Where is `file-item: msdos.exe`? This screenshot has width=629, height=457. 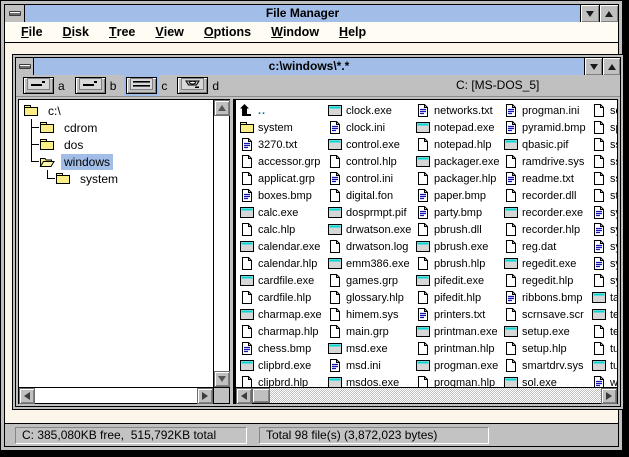
file-item: msdos.exe is located at coordinates (371, 380).